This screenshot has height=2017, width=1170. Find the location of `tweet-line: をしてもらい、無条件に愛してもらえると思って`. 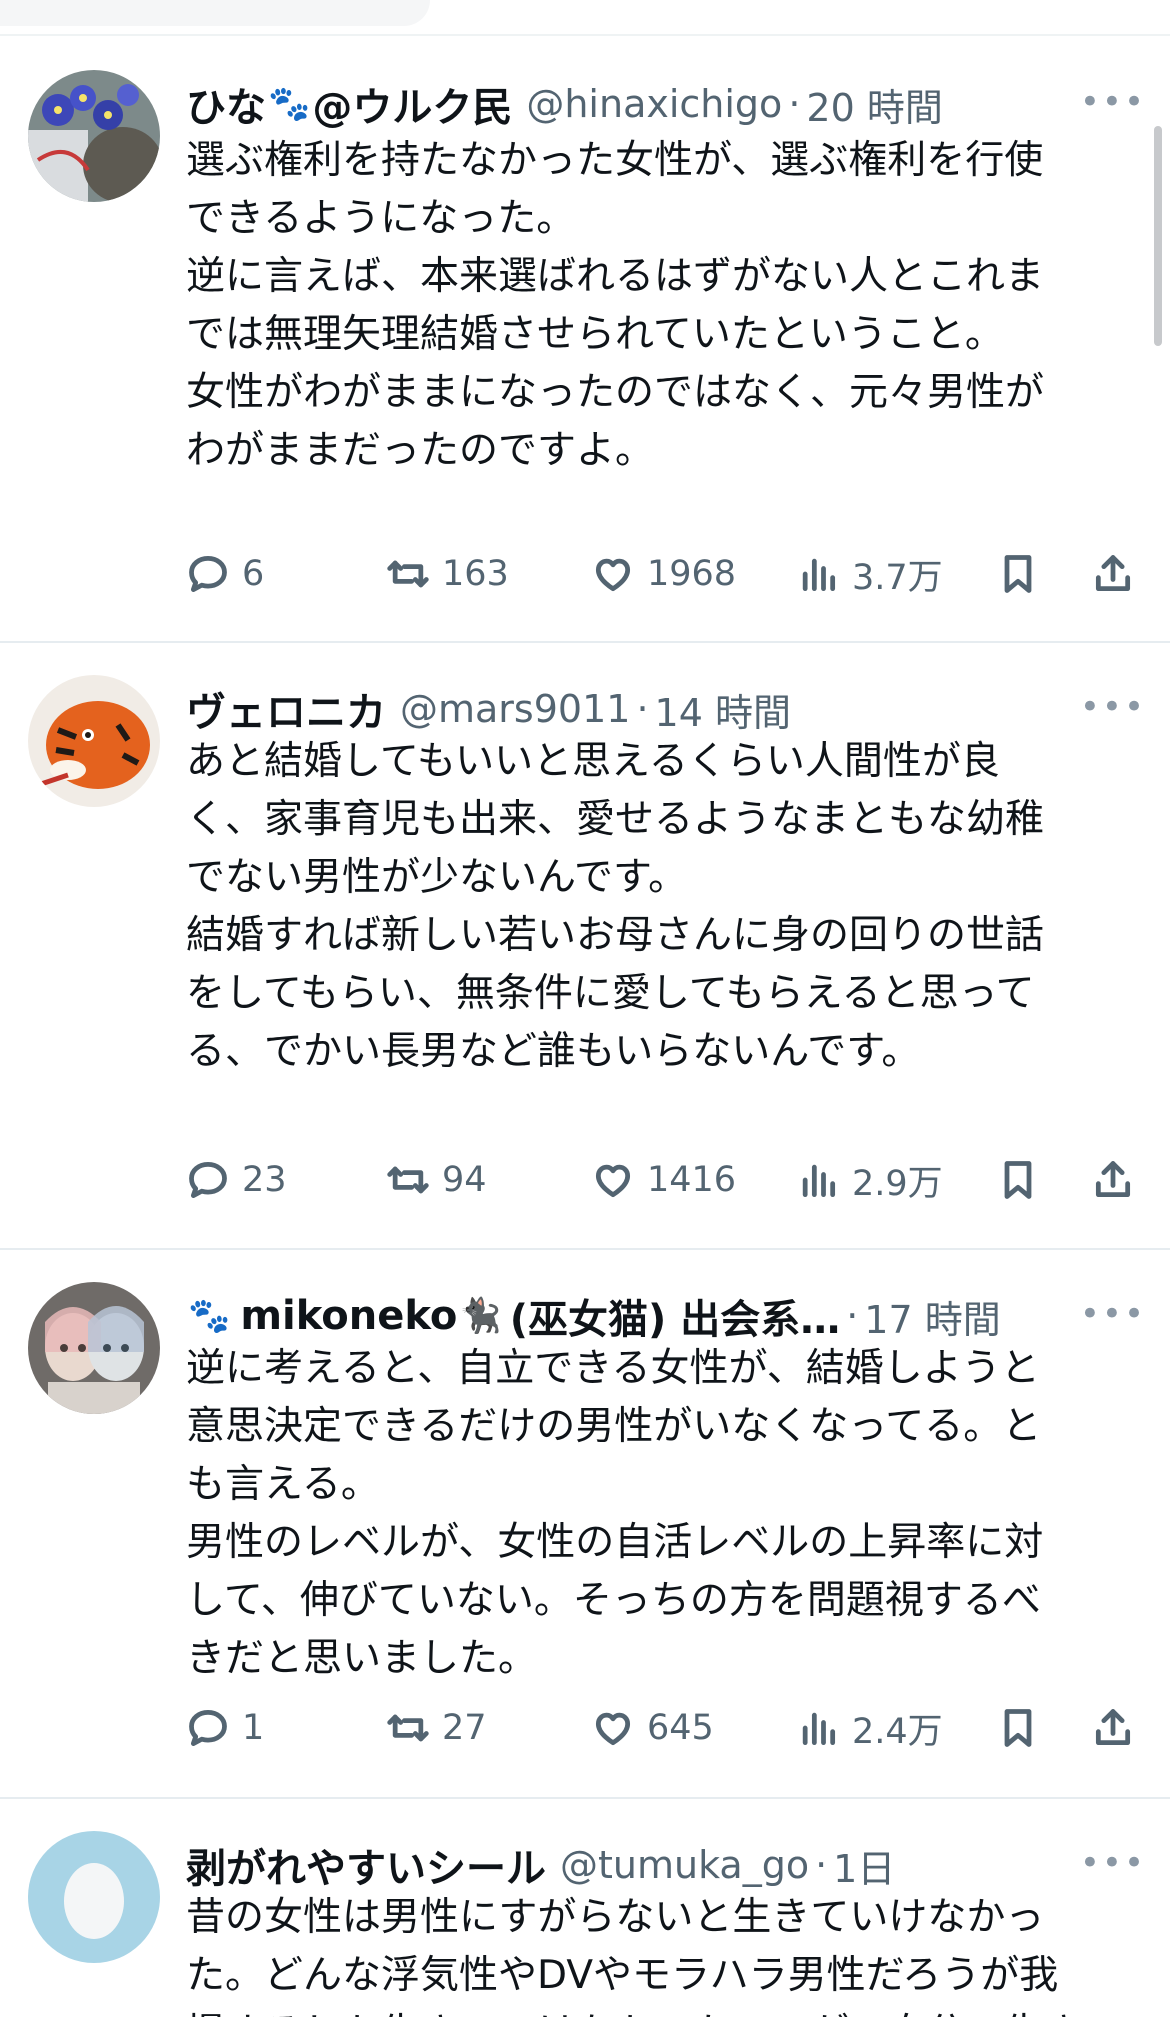

tweet-line: をしてもらい、無条件に愛してもらえると思って is located at coordinates (610, 993).